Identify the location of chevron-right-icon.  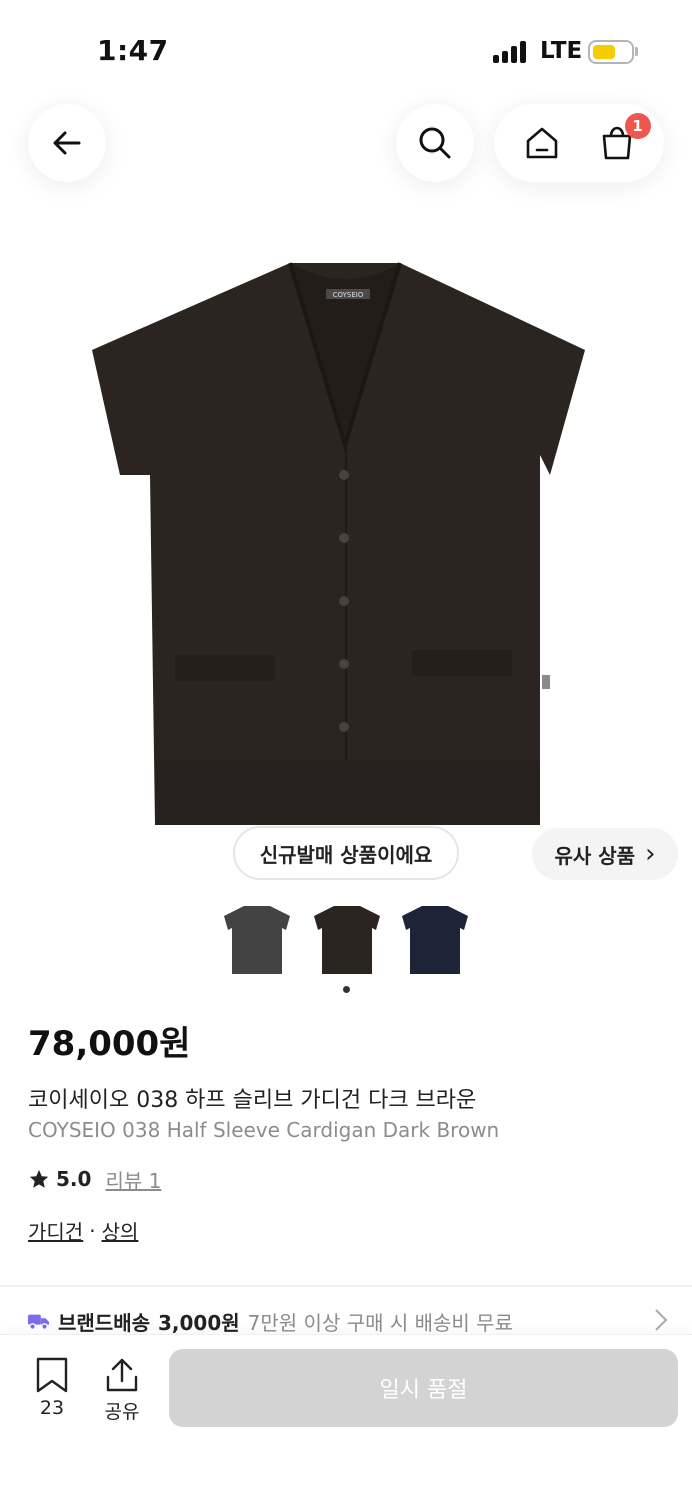
(661, 1320).